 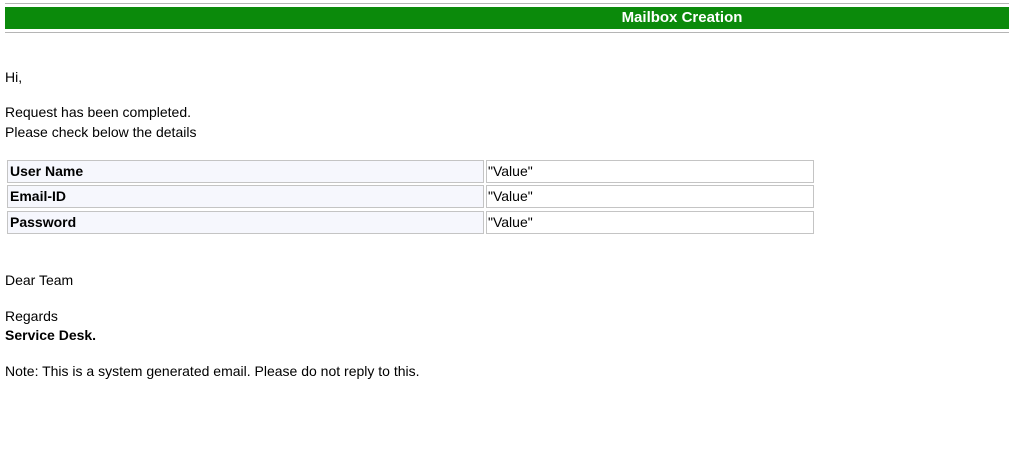 What do you see at coordinates (650, 171) in the screenshot?
I see `user-name-value: "Value"` at bounding box center [650, 171].